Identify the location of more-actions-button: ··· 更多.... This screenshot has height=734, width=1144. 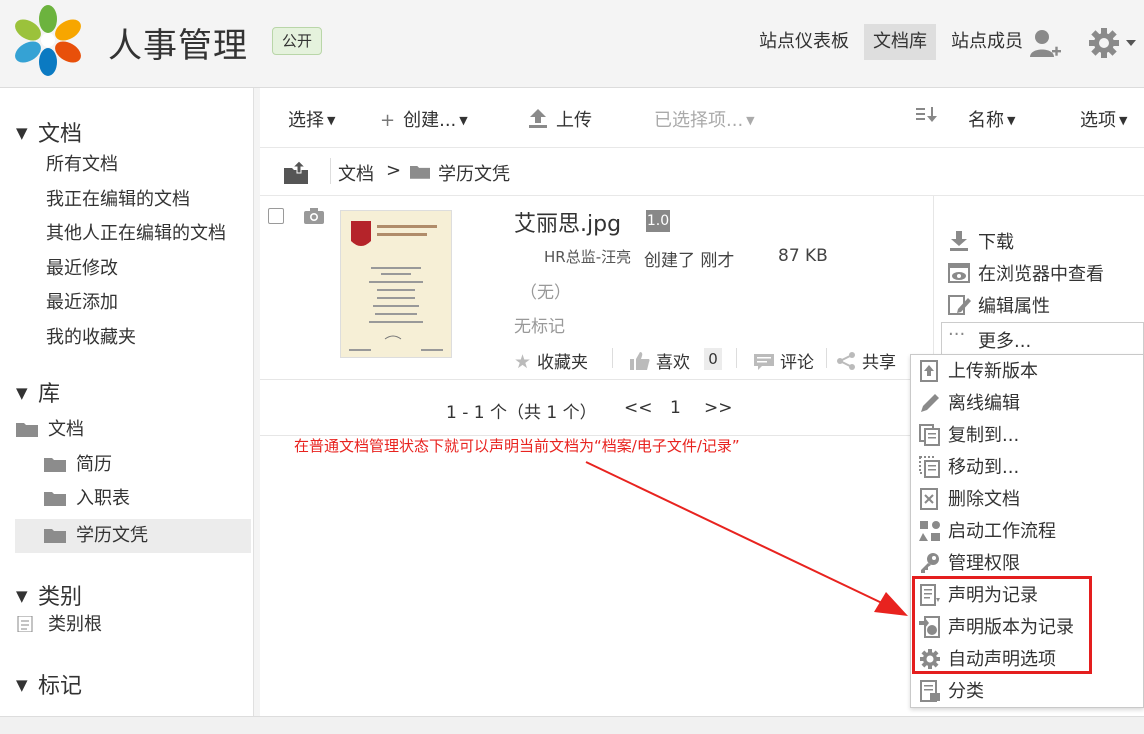
(1042, 338).